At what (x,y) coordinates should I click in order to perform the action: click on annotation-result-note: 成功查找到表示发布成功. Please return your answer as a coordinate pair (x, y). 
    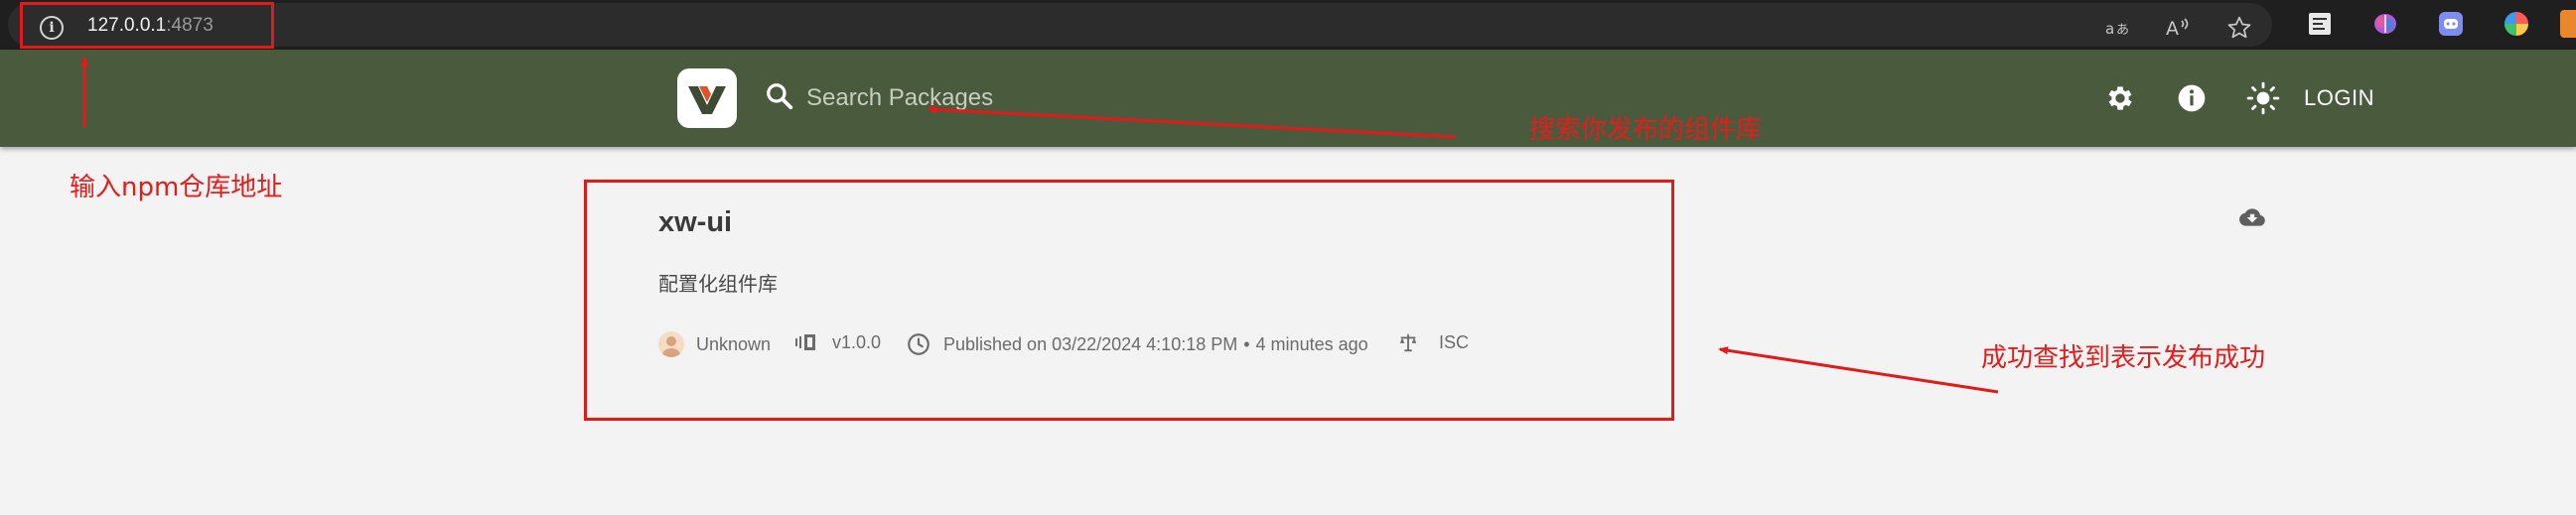
    Looking at the image, I should click on (2123, 358).